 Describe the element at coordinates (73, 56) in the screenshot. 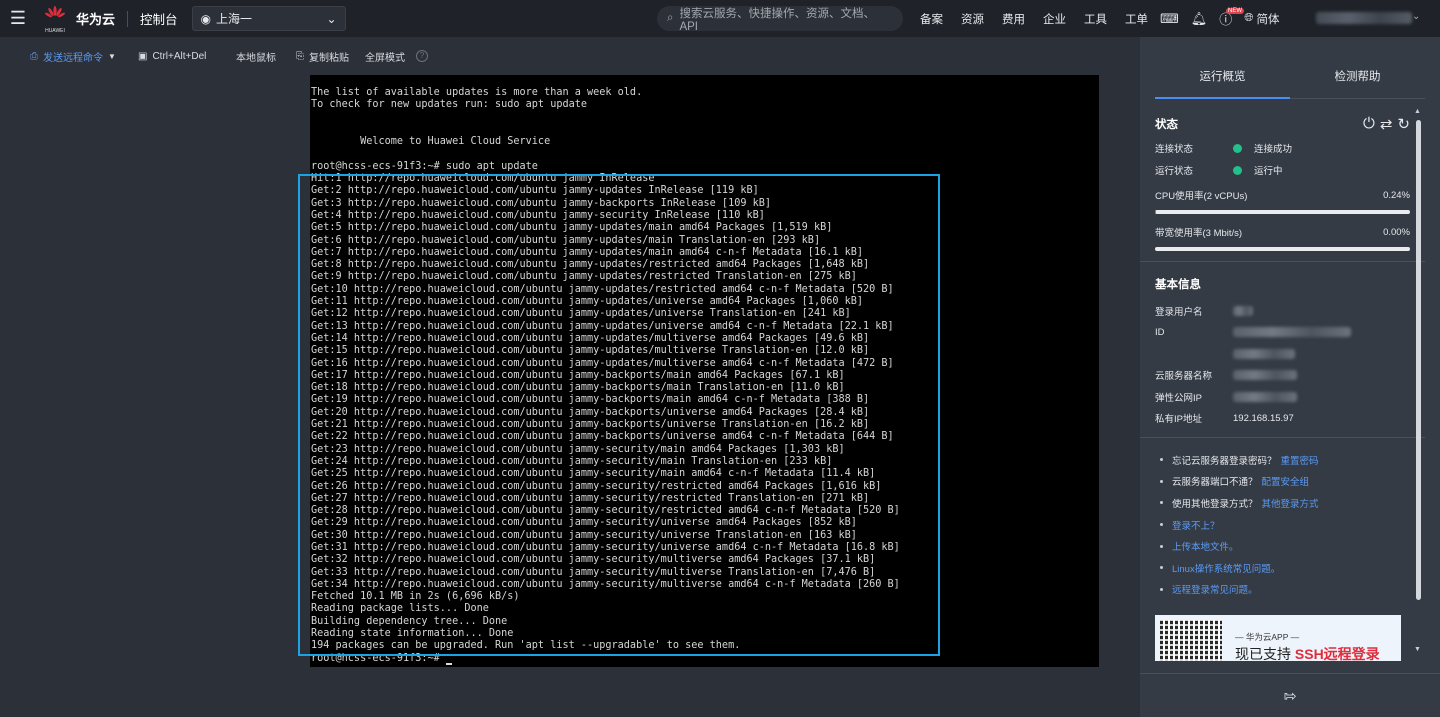

I see `send-remote-command-button: ⎙ 发送远程命令 ▼` at that location.